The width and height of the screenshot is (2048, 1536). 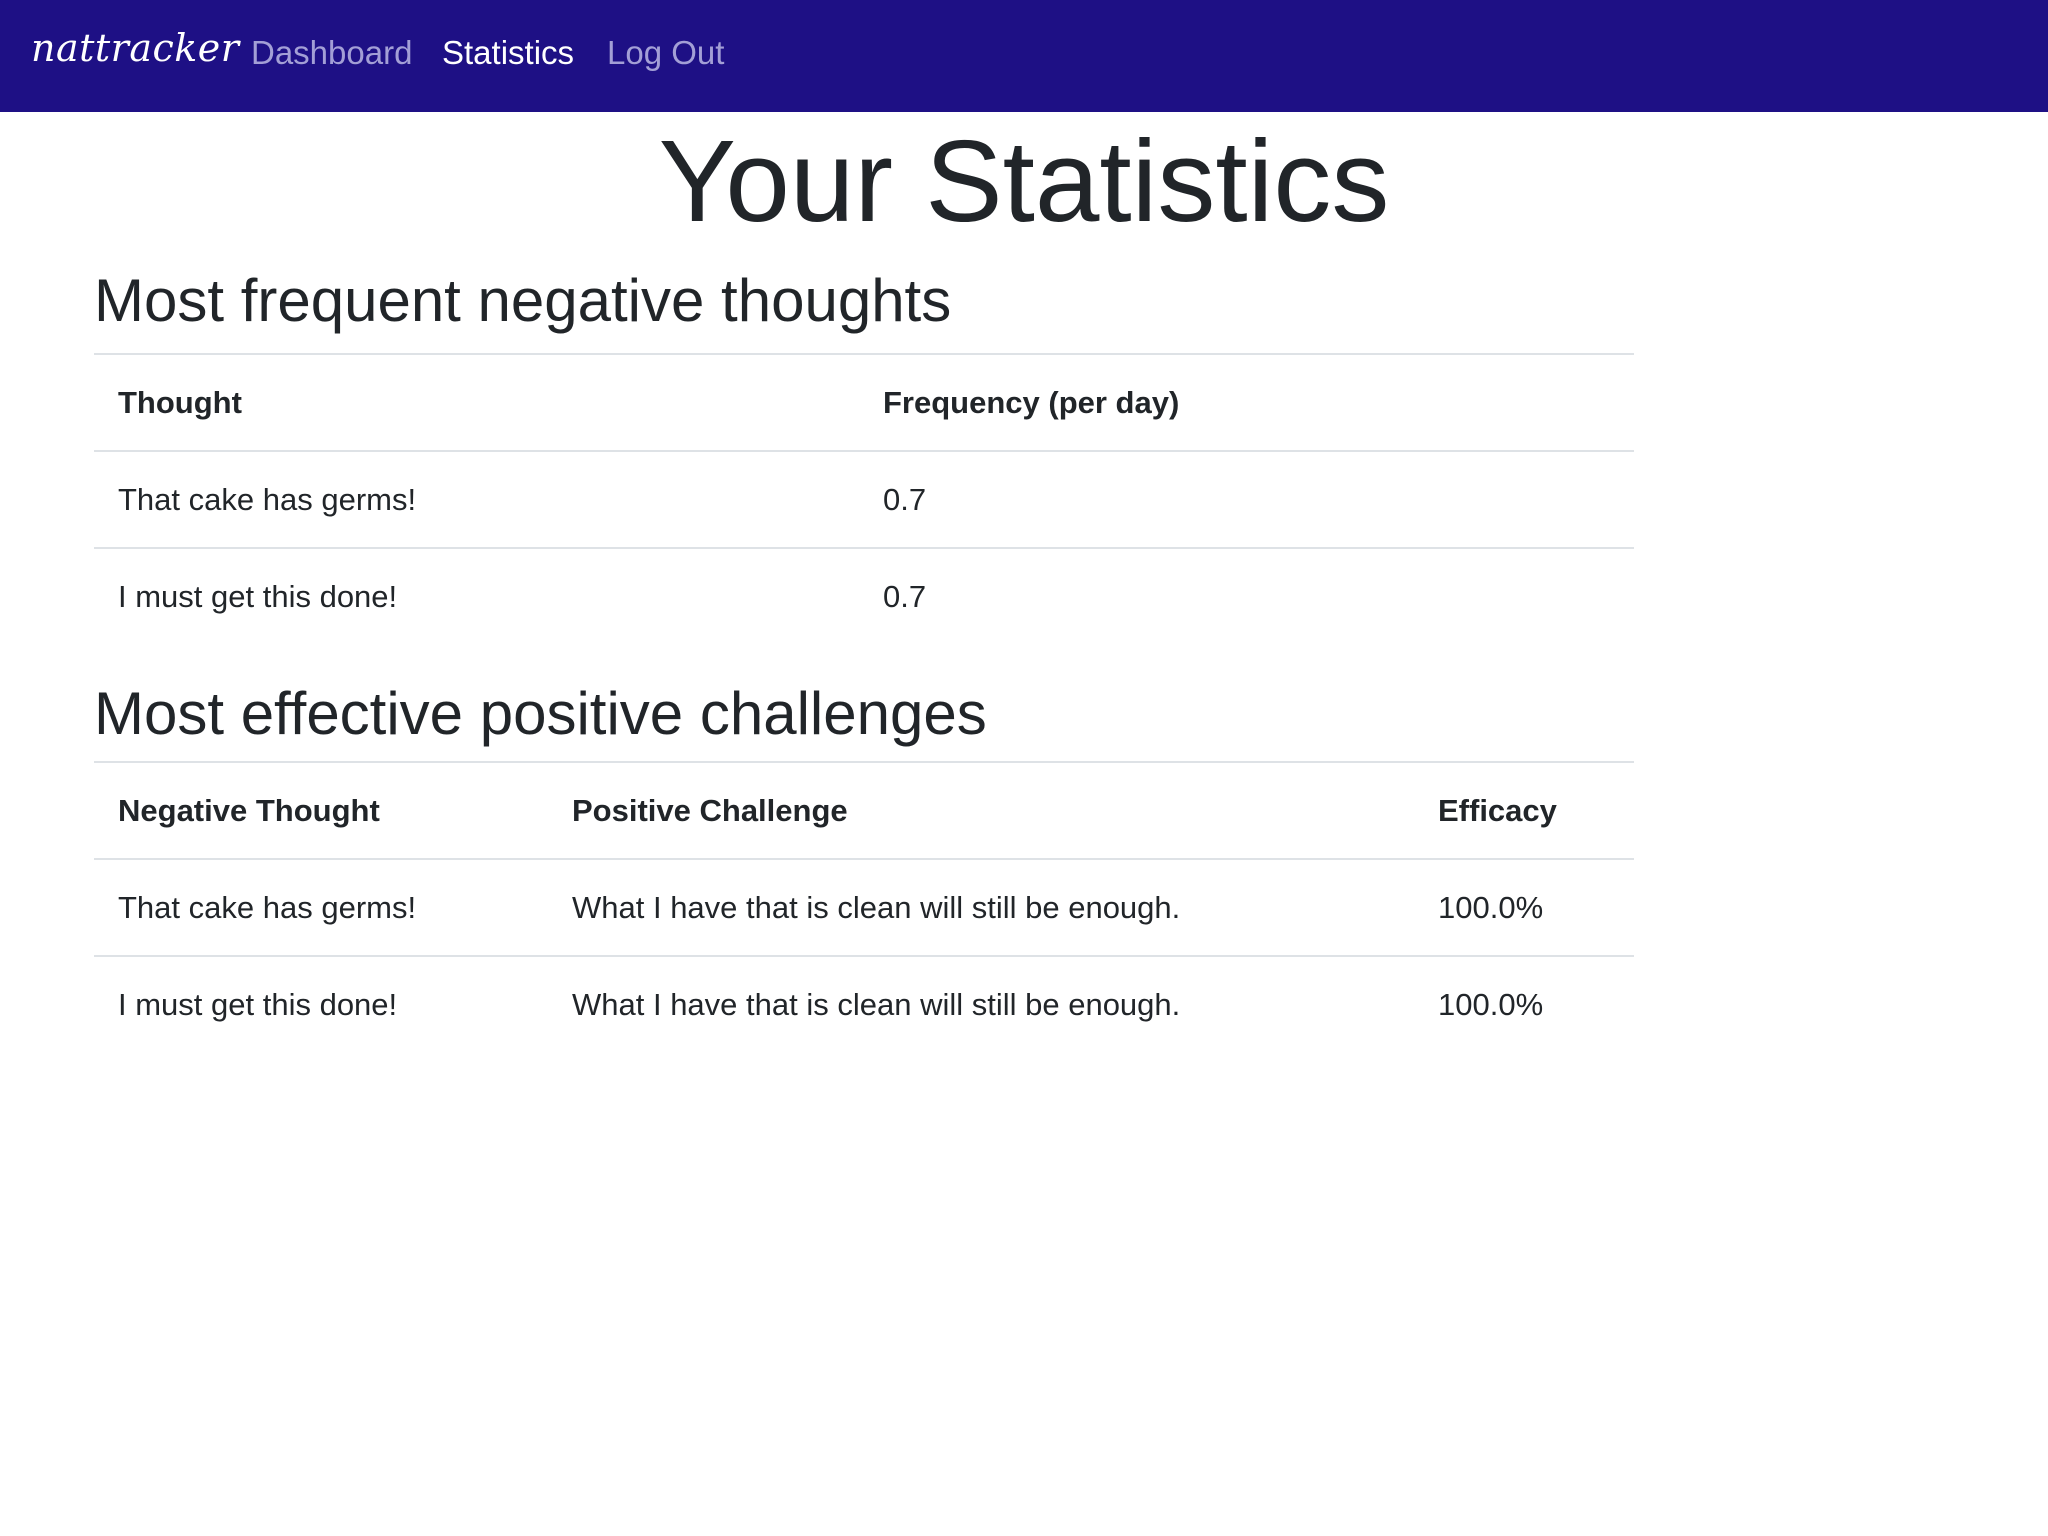 I want to click on negative-thoughts-heading: Most frequent negative thoughts, so click(x=523, y=300).